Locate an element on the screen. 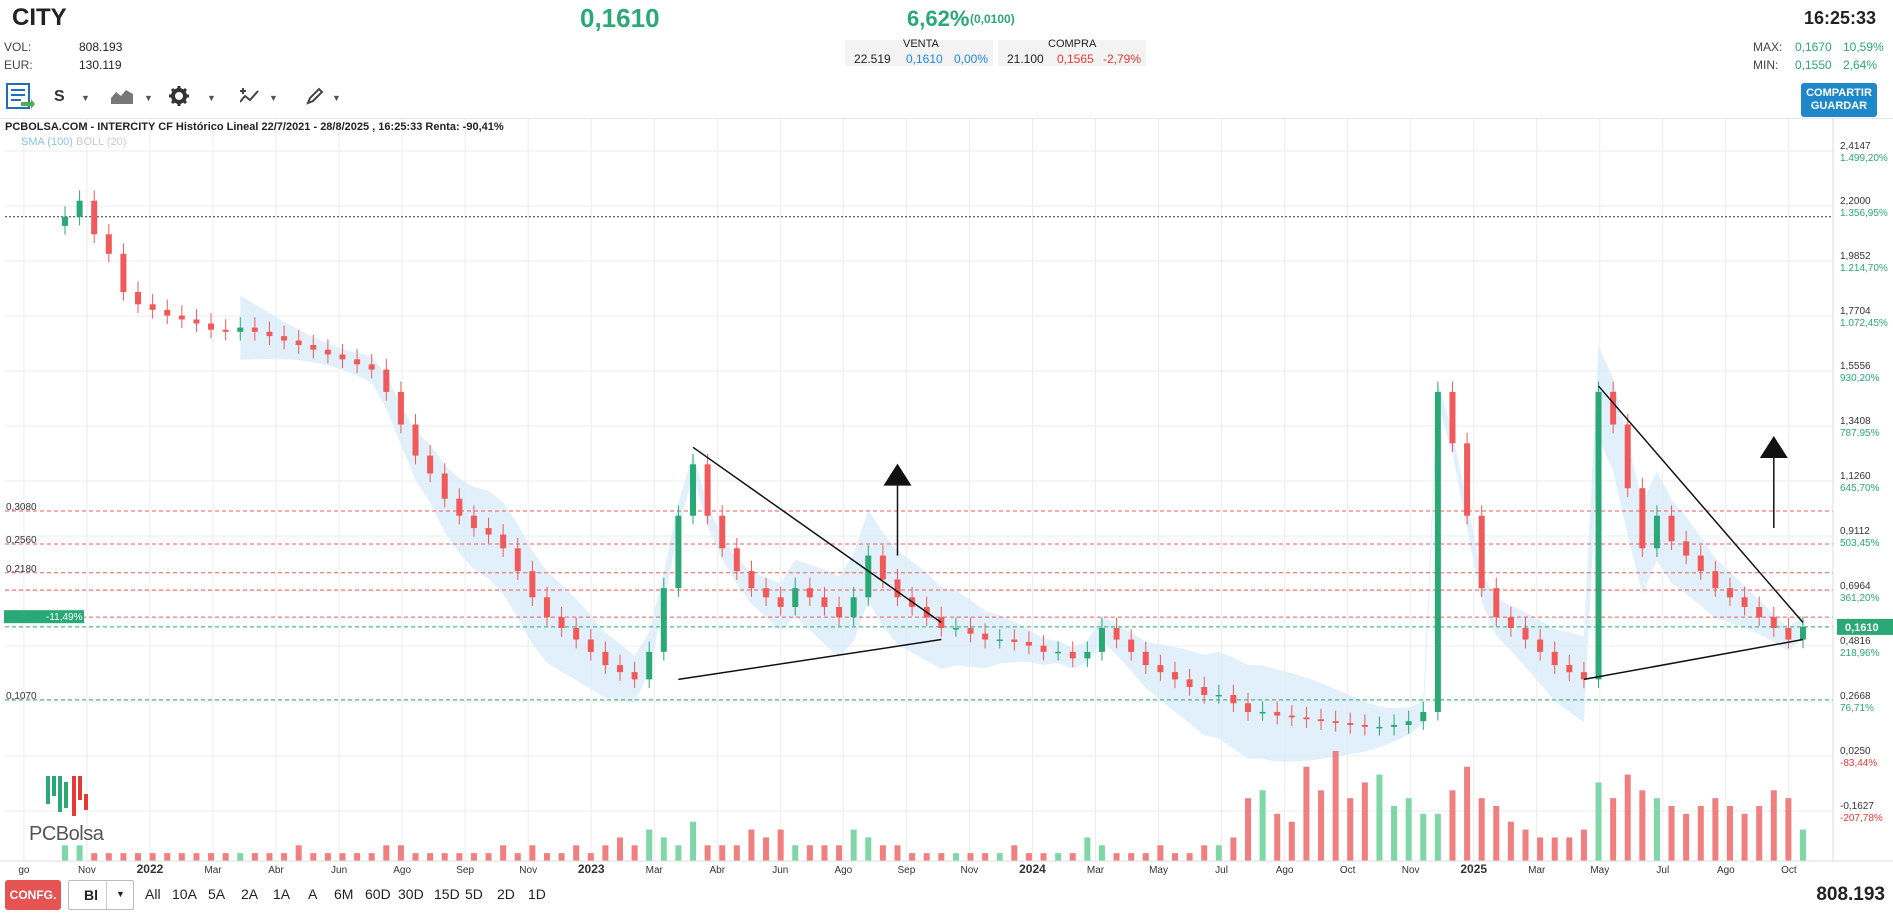 This screenshot has width=1893, height=915. period-button-6m: 6M is located at coordinates (343, 894).